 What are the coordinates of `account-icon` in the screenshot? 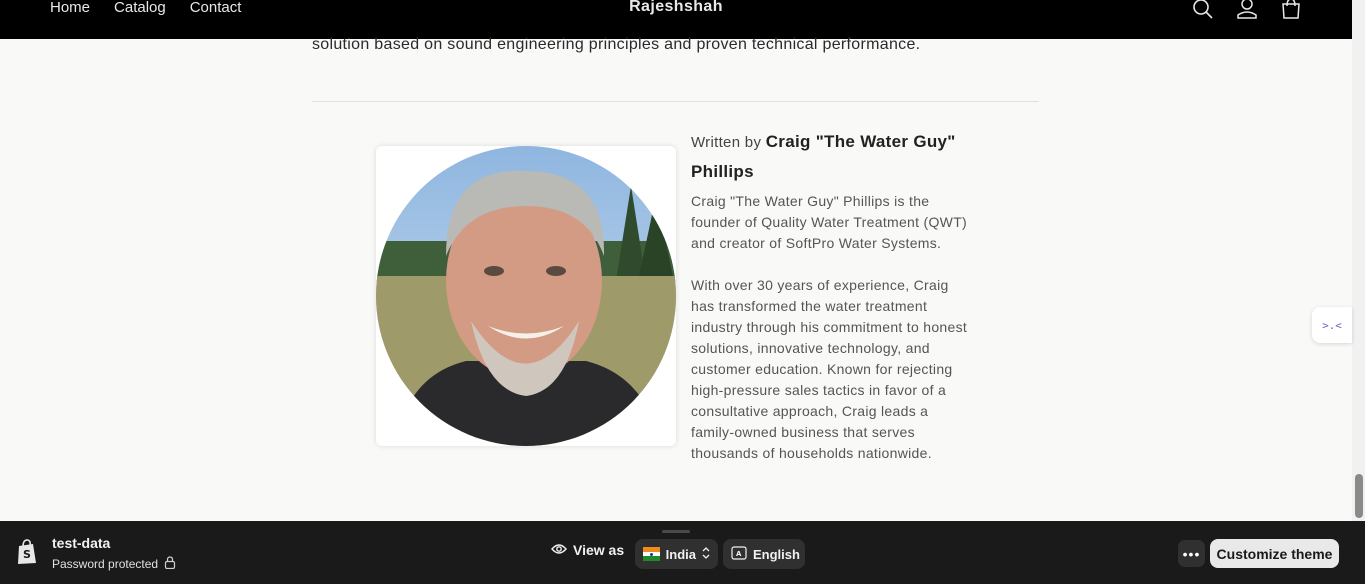 It's located at (1247, 11).